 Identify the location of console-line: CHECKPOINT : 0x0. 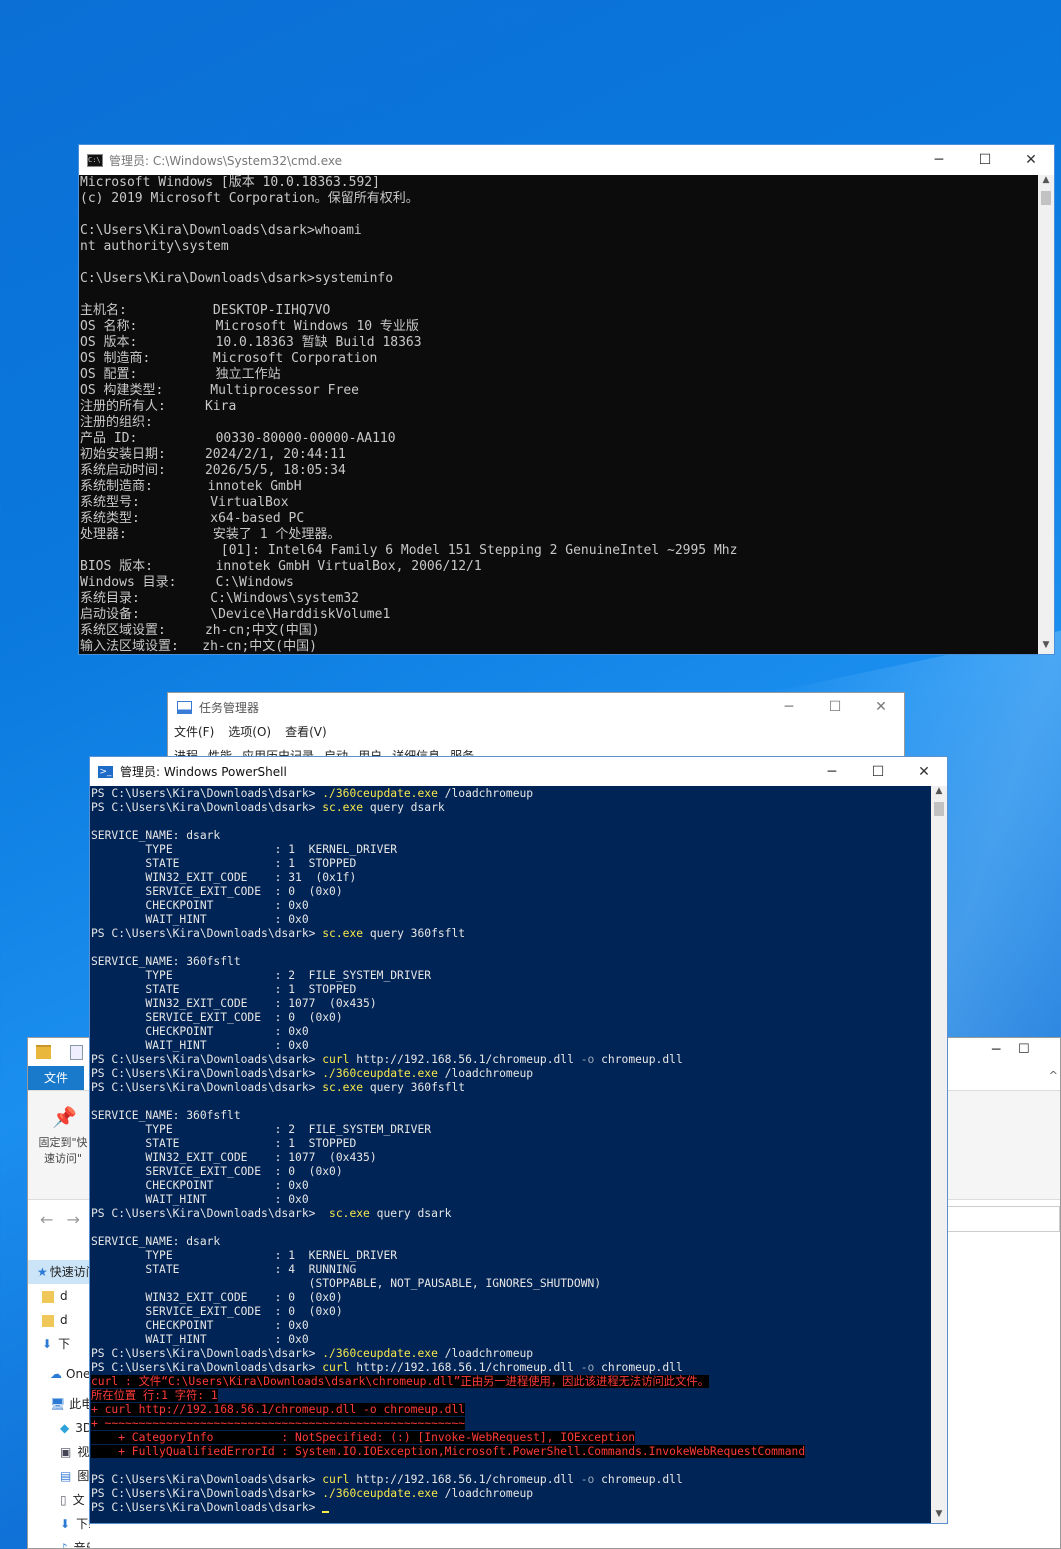
(200, 905).